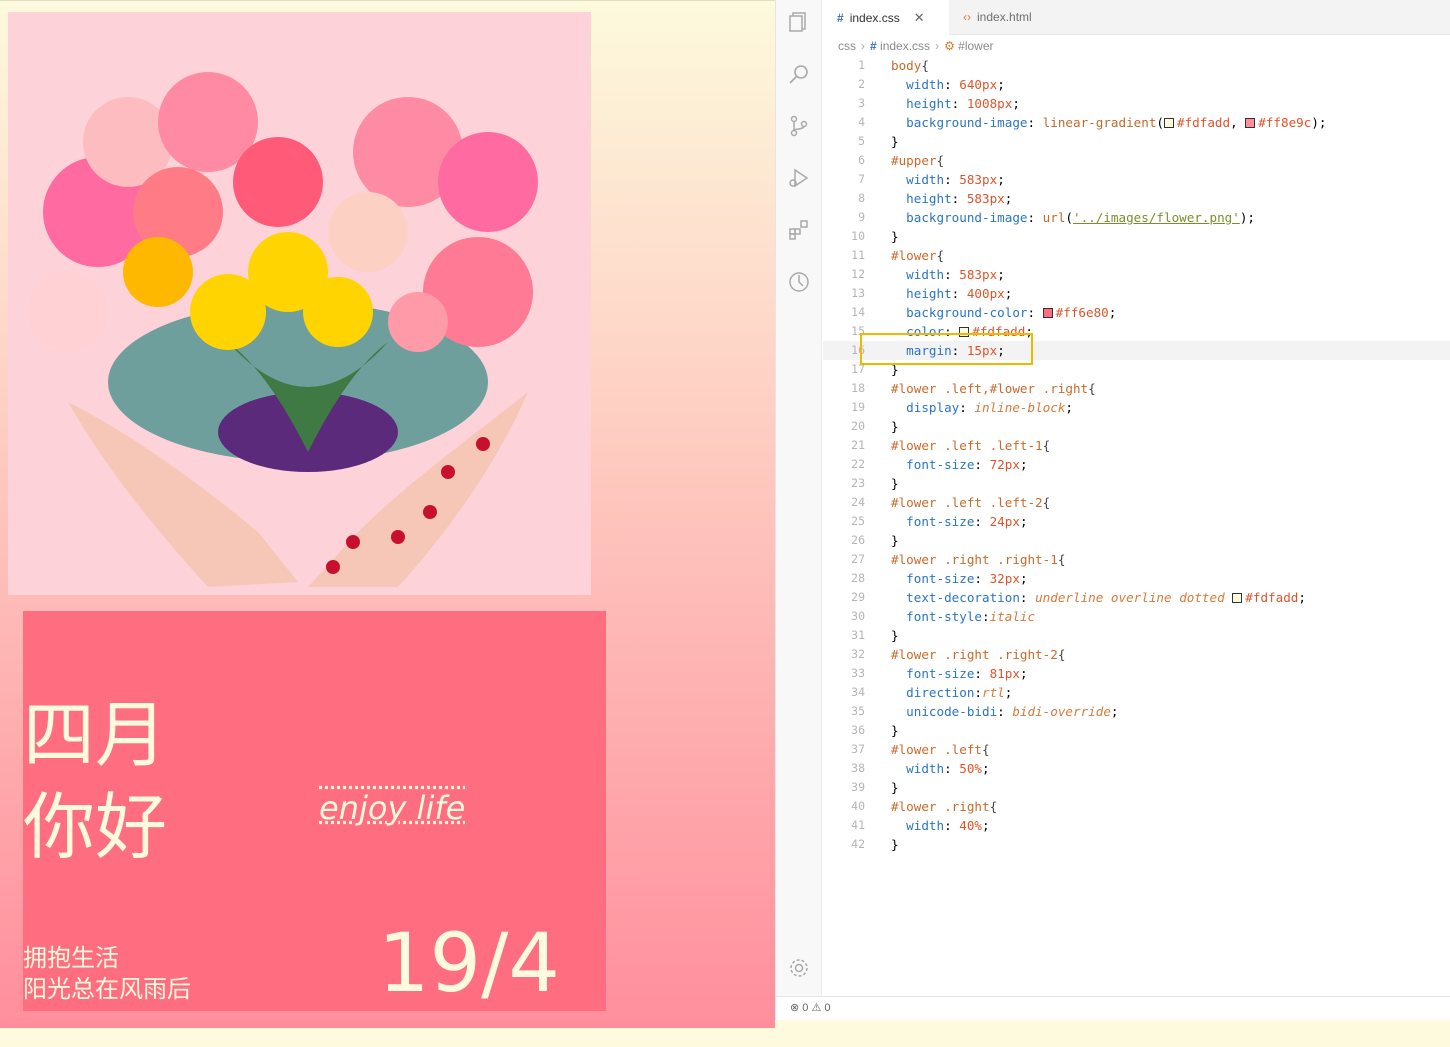 This screenshot has width=1450, height=1047. Describe the element at coordinates (910, 65) in the screenshot. I see `code-text: body{` at that location.